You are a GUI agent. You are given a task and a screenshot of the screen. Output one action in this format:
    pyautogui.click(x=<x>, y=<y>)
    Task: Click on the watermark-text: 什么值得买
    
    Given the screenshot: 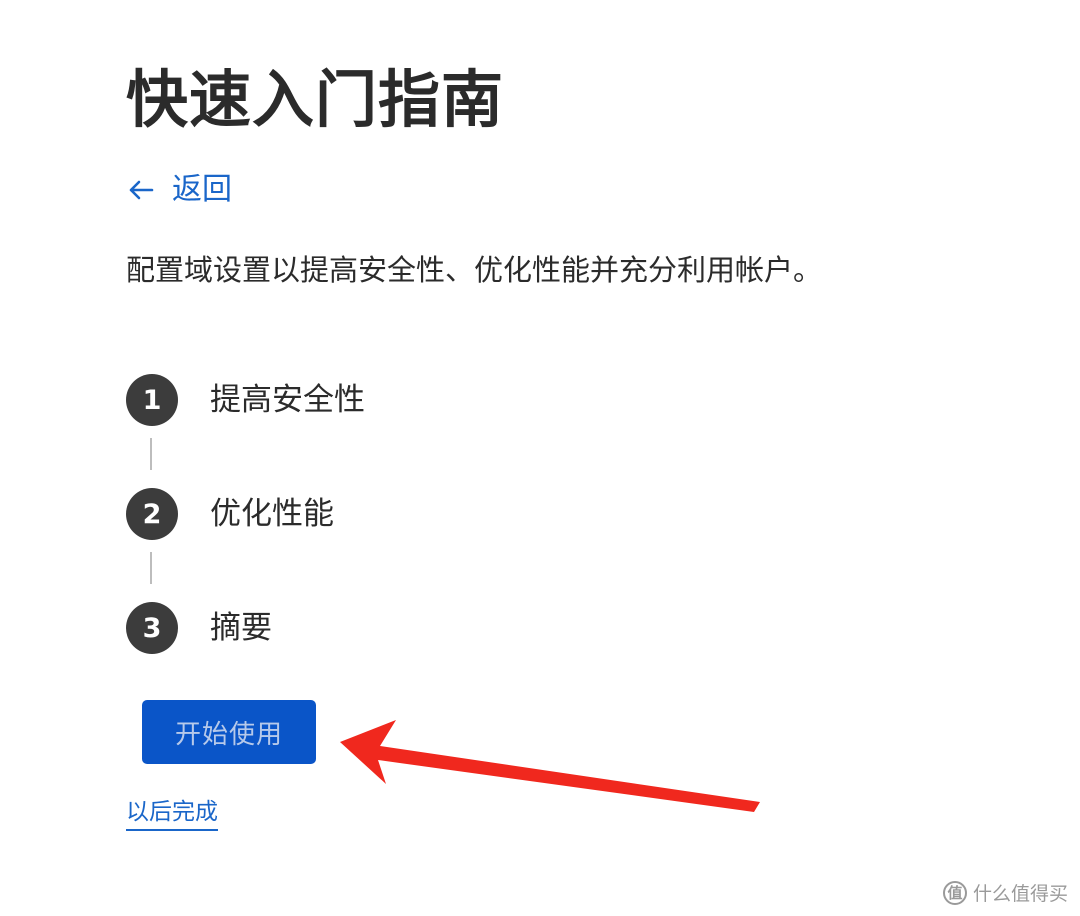 What is the action you would take?
    pyautogui.click(x=1020, y=894)
    